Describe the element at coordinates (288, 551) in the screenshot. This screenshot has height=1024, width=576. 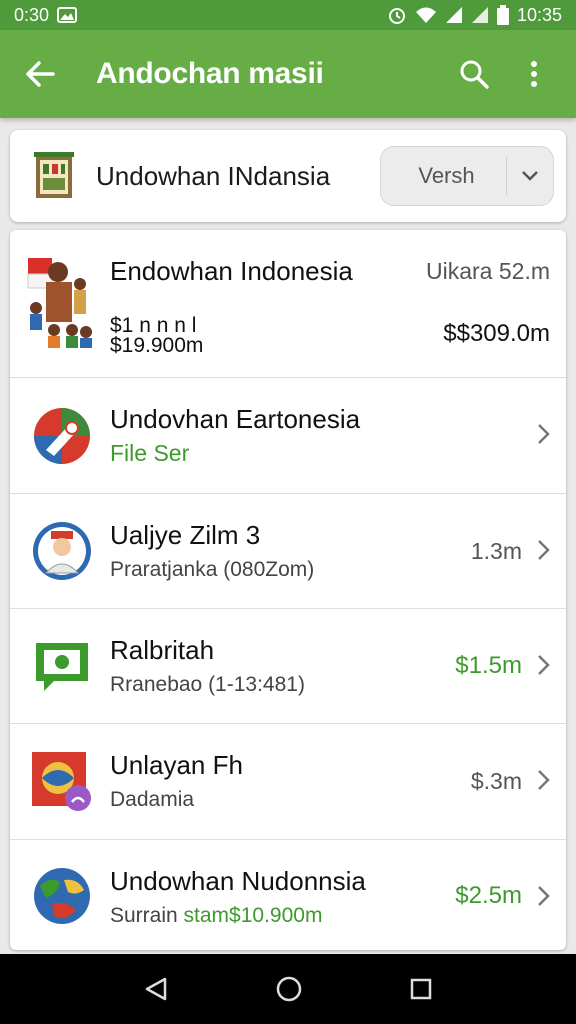
I see `list-item: Ualjye Zilm 3 Praratjanka (080Zom) 1.3m` at that location.